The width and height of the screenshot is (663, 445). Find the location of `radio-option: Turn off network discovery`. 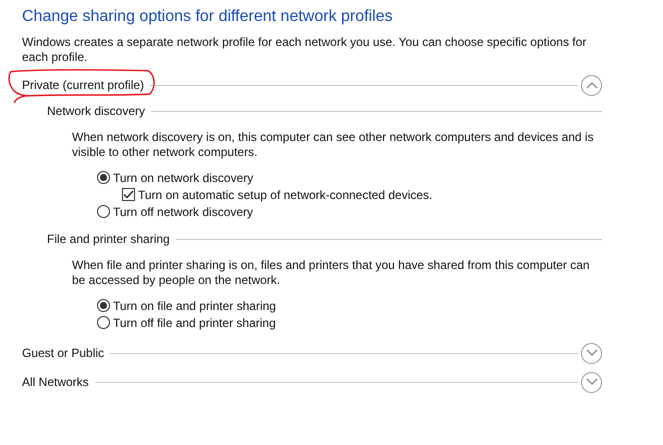

radio-option: Turn off network discovery is located at coordinates (175, 211).